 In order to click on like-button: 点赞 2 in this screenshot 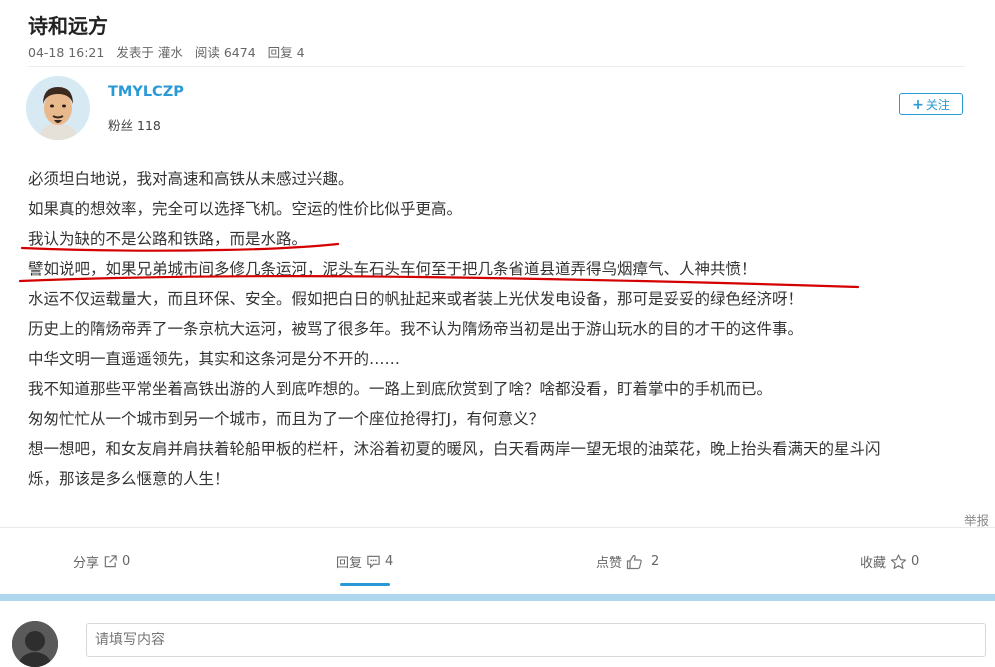, I will do `click(627, 561)`.